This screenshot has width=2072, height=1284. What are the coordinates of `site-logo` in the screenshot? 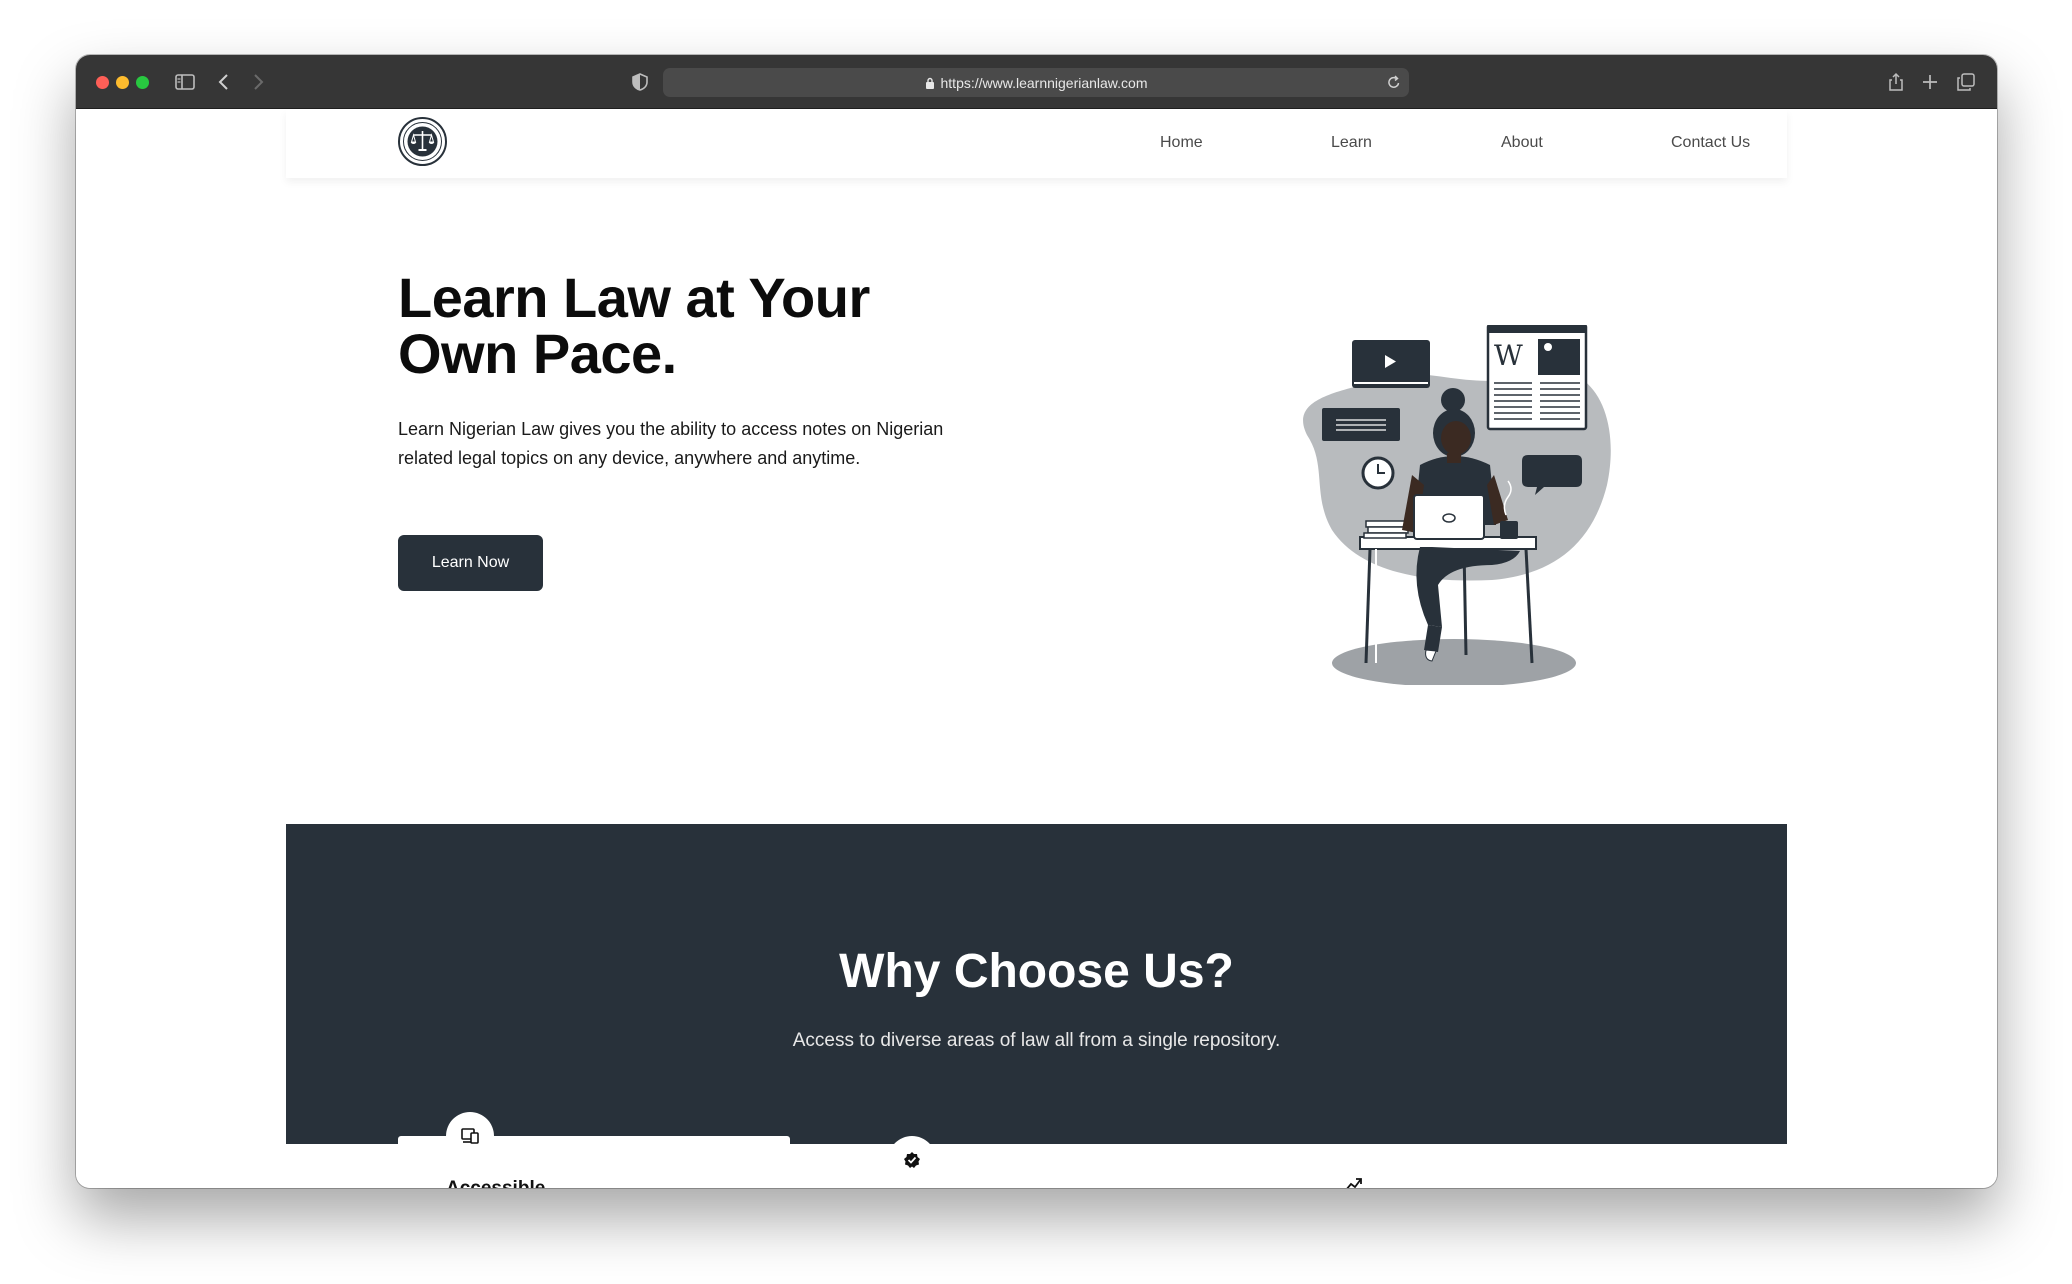 It's located at (422, 141).